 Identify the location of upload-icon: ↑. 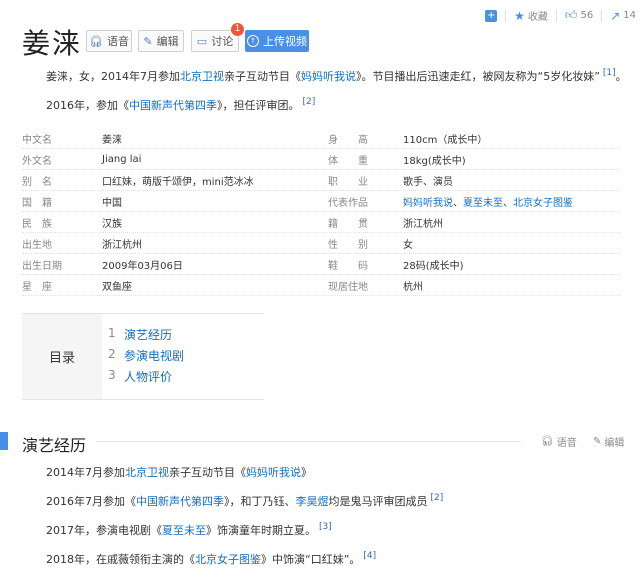
(253, 41).